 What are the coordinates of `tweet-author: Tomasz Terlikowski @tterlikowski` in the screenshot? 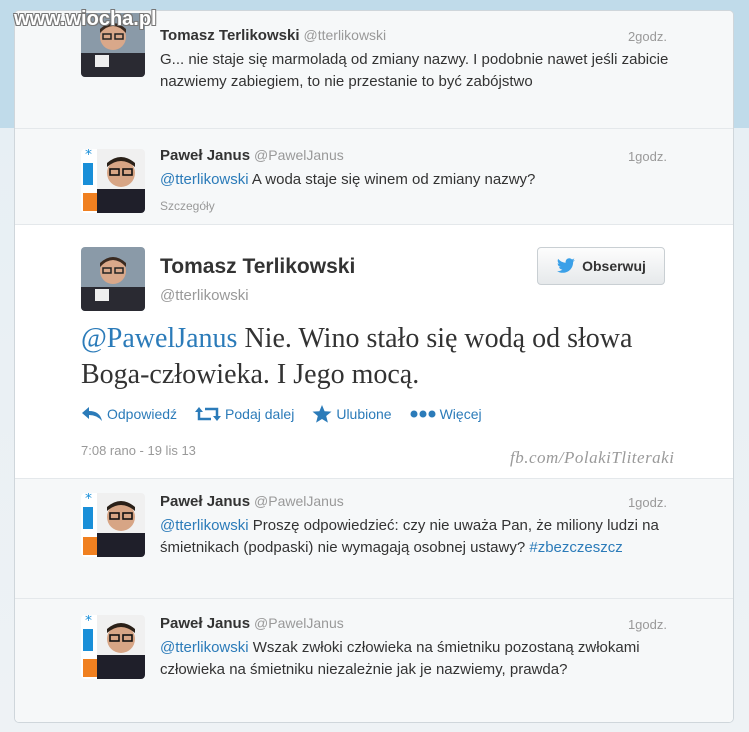 It's located at (273, 35).